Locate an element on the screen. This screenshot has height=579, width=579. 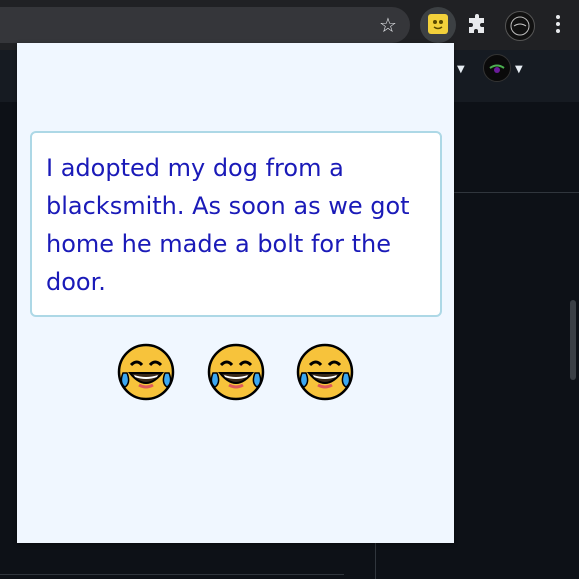
page-avatar is located at coordinates (497, 68).